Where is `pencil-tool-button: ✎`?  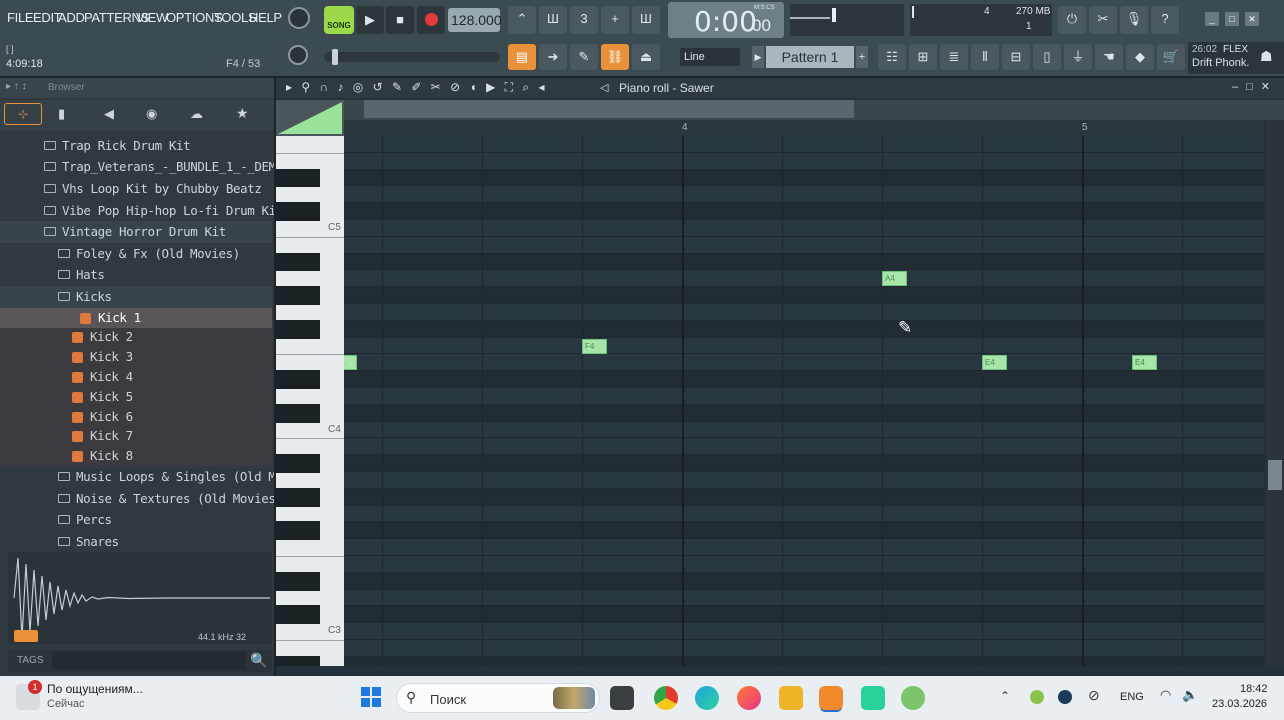 pencil-tool-button: ✎ is located at coordinates (584, 57).